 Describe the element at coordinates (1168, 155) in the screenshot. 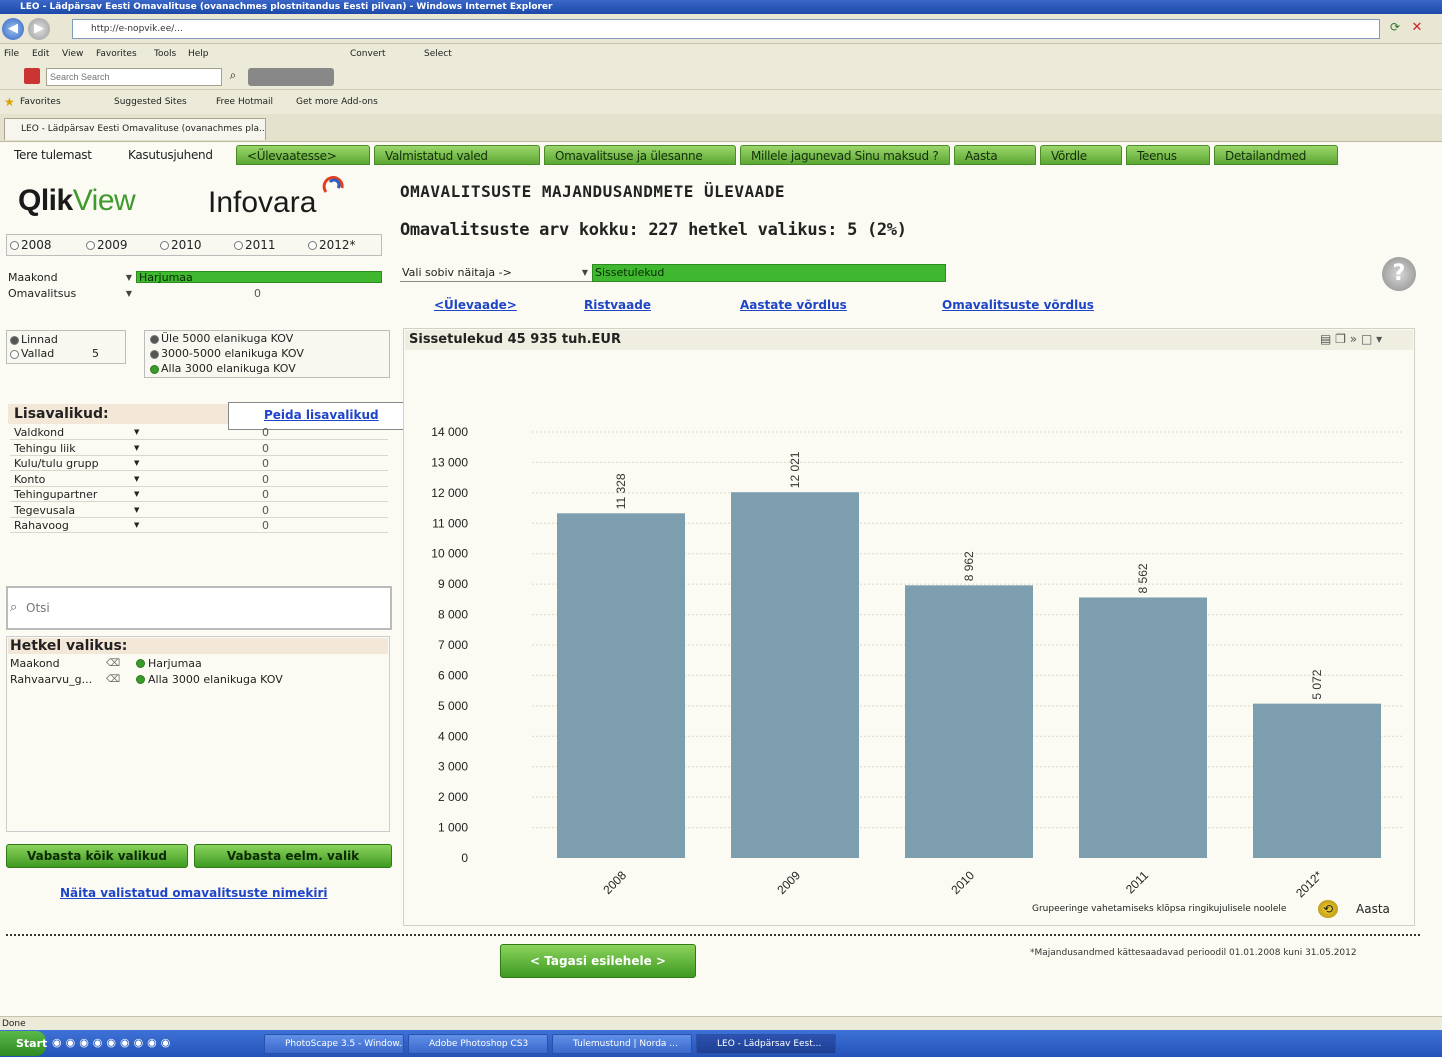

I see `tab-teenus: Teenus` at that location.